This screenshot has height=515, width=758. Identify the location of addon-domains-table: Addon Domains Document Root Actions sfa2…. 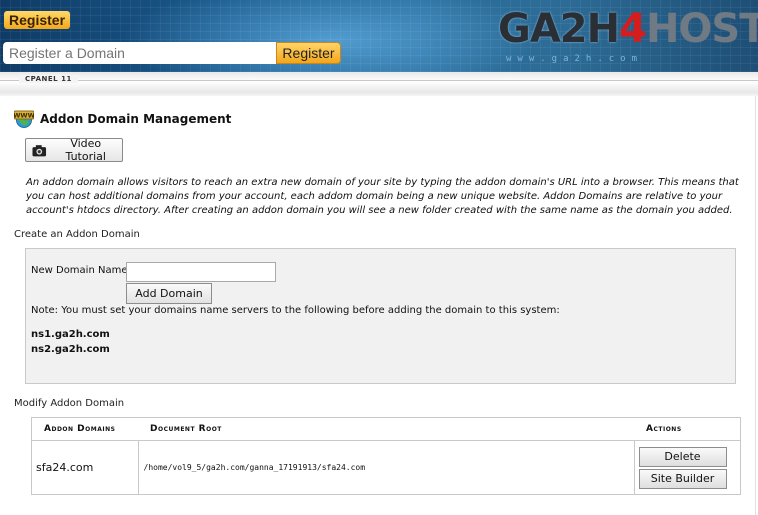
(386, 456).